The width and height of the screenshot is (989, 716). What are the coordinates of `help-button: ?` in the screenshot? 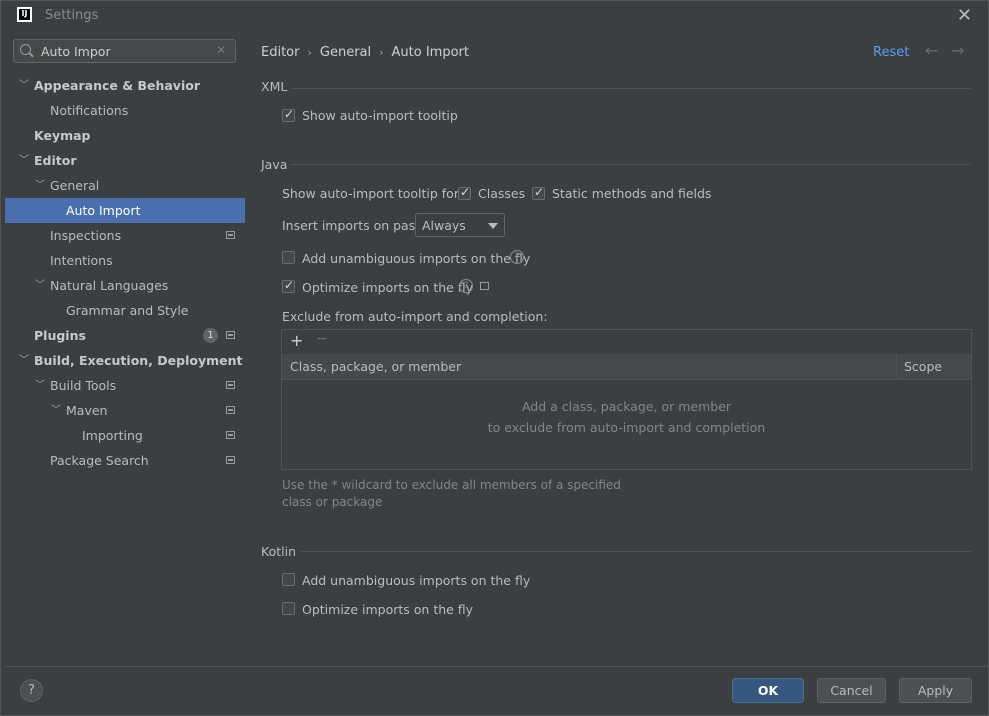 It's located at (31, 690).